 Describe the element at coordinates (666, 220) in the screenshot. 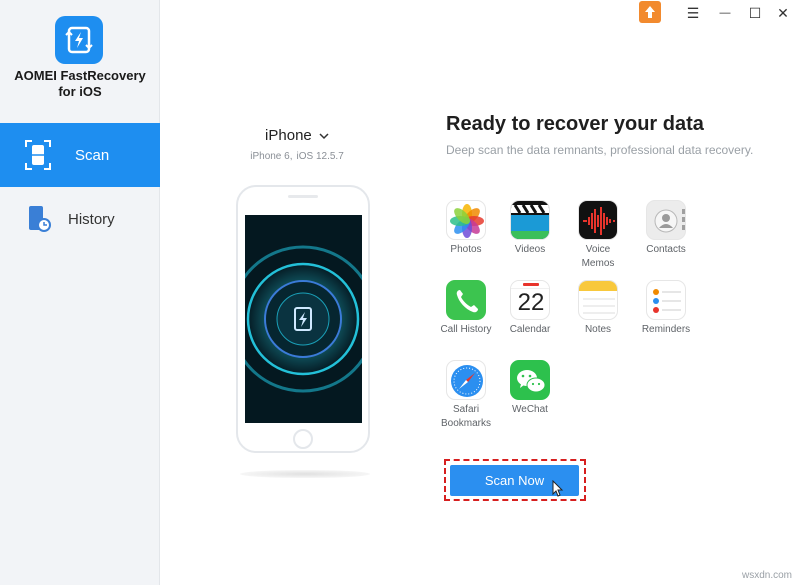

I see `contacts-icon` at that location.